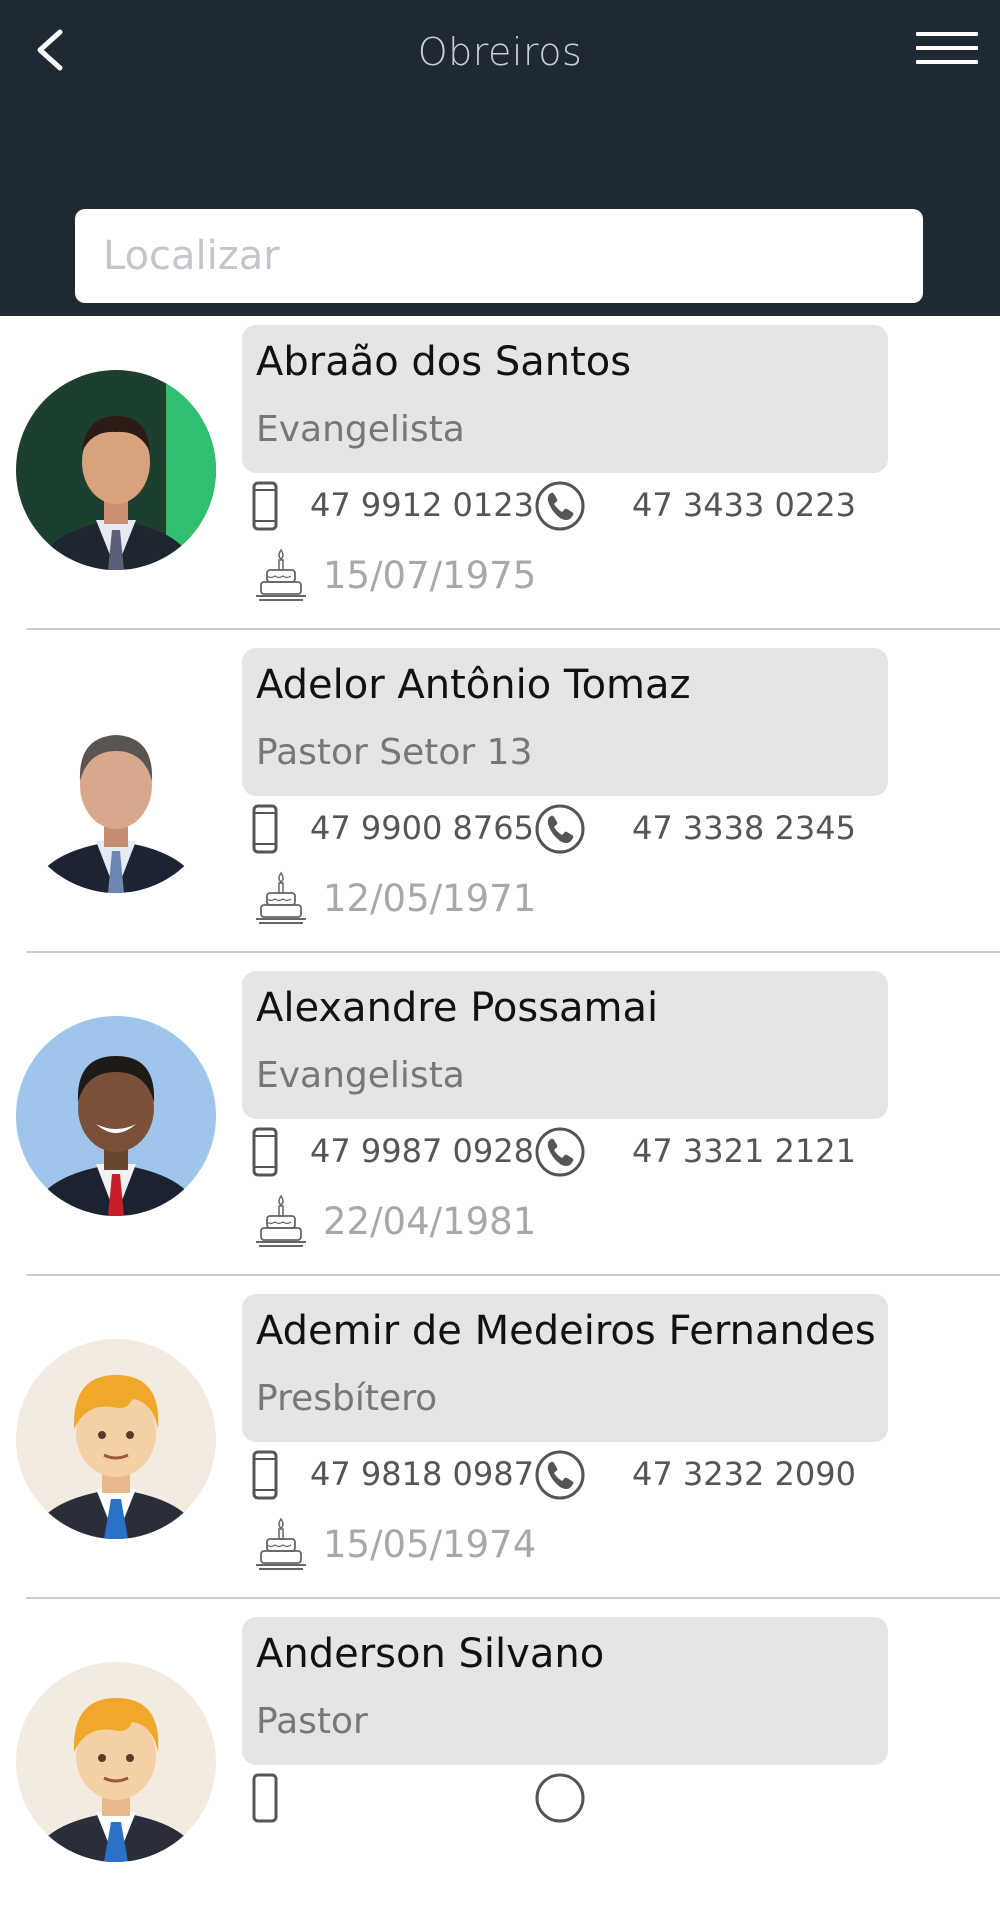 The height and width of the screenshot is (1931, 1000). What do you see at coordinates (744, 1151) in the screenshot?
I see `landline-number: 47 3321 2121` at bounding box center [744, 1151].